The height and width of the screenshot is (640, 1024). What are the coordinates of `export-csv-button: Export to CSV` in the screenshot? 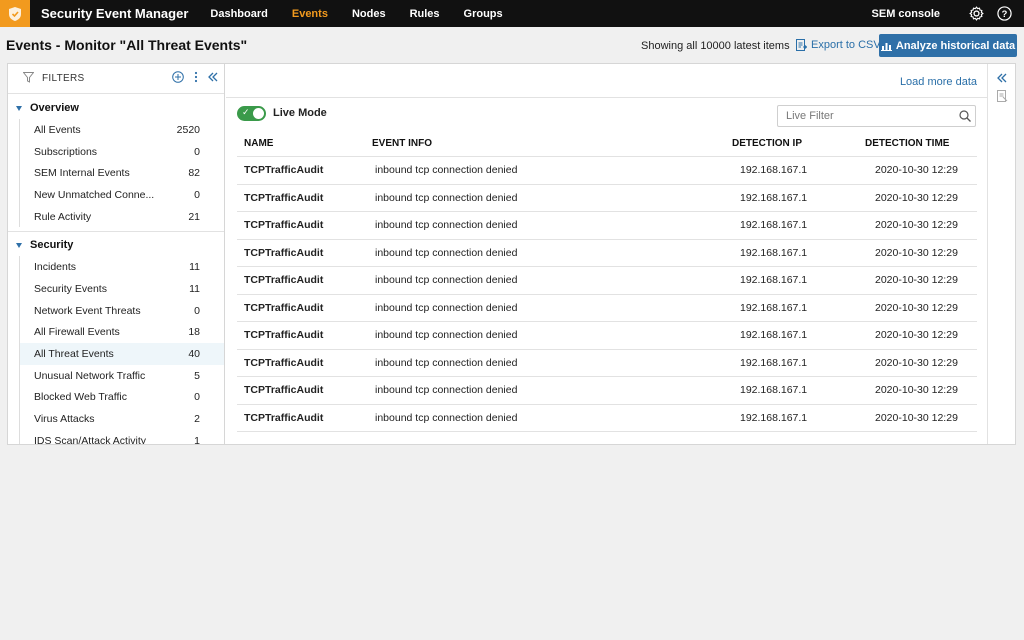 It's located at (838, 45).